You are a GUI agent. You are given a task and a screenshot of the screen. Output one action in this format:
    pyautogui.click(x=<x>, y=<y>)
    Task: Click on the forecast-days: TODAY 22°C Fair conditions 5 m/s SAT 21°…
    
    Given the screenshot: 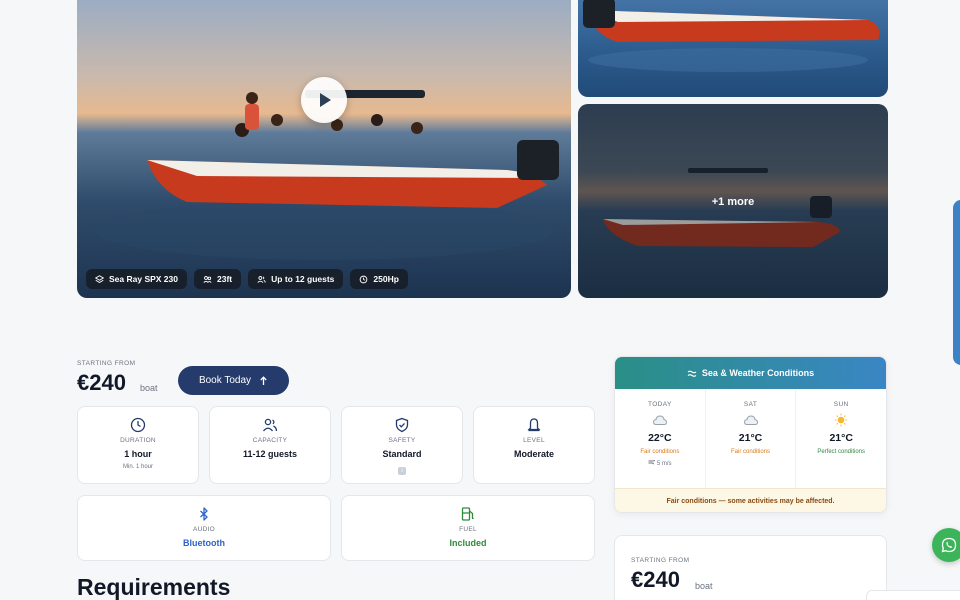 What is the action you would take?
    pyautogui.click(x=750, y=438)
    